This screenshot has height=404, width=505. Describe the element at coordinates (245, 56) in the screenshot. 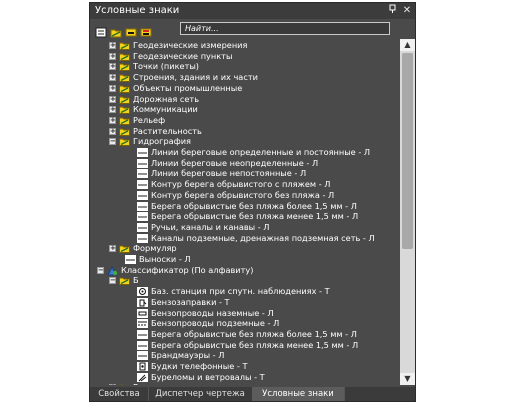

I see `tree-group: + Геодезические пункты` at that location.